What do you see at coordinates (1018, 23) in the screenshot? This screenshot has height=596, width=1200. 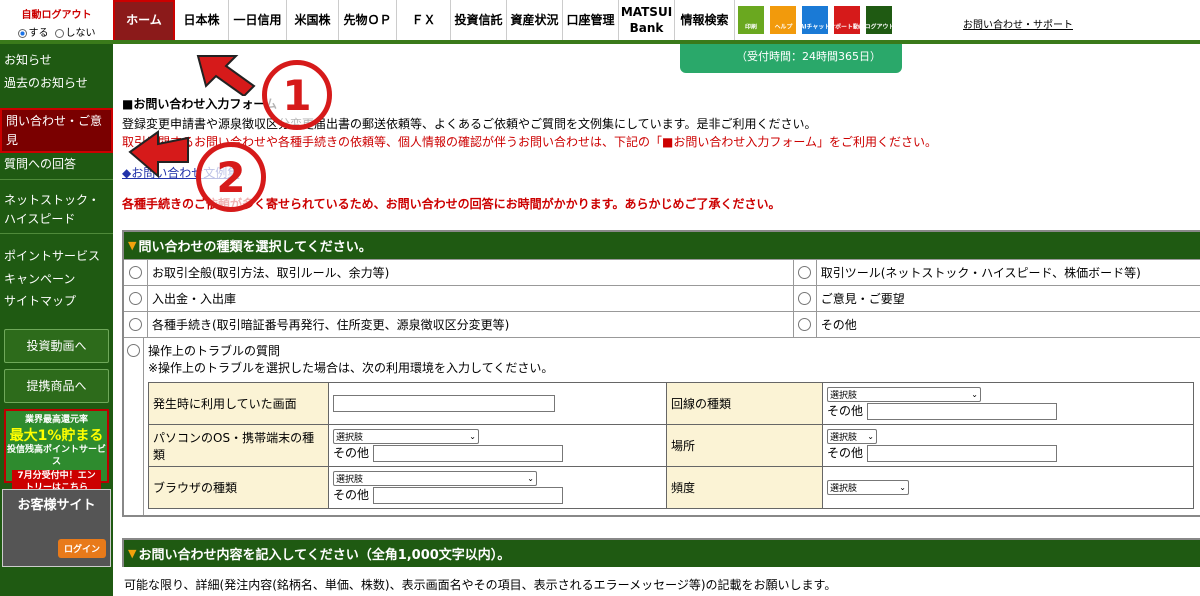 I see `support-link: お問い合わせ・サポート` at bounding box center [1018, 23].